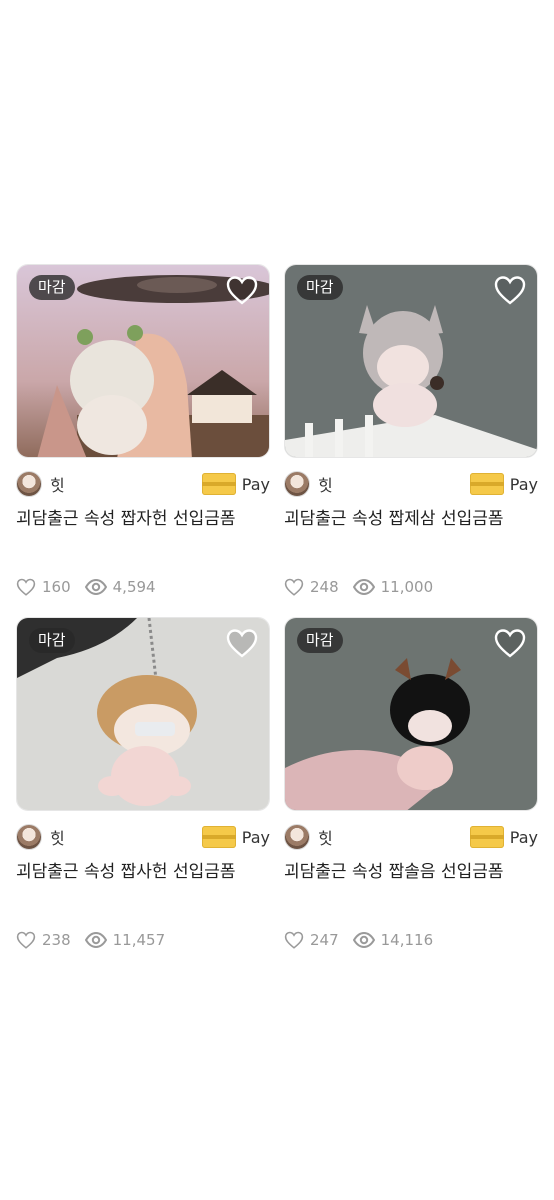 The height and width of the screenshot is (1200, 554). I want to click on product-card: 마감 힛 Pay 괴담출근 속성 짭솔음 선입금폼 247 14,116, so click(411, 793).